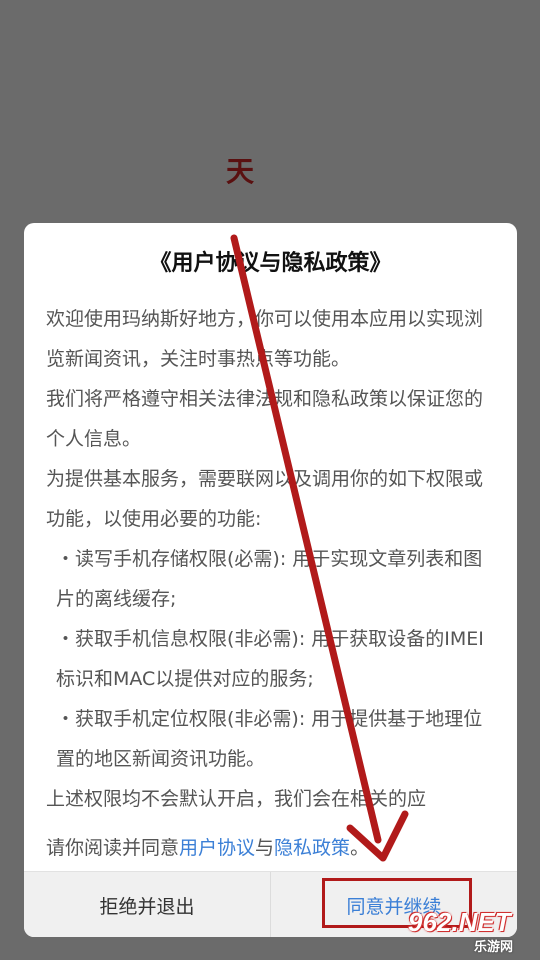  What do you see at coordinates (312, 848) in the screenshot?
I see `privacy-policy-link: 隐私政策` at bounding box center [312, 848].